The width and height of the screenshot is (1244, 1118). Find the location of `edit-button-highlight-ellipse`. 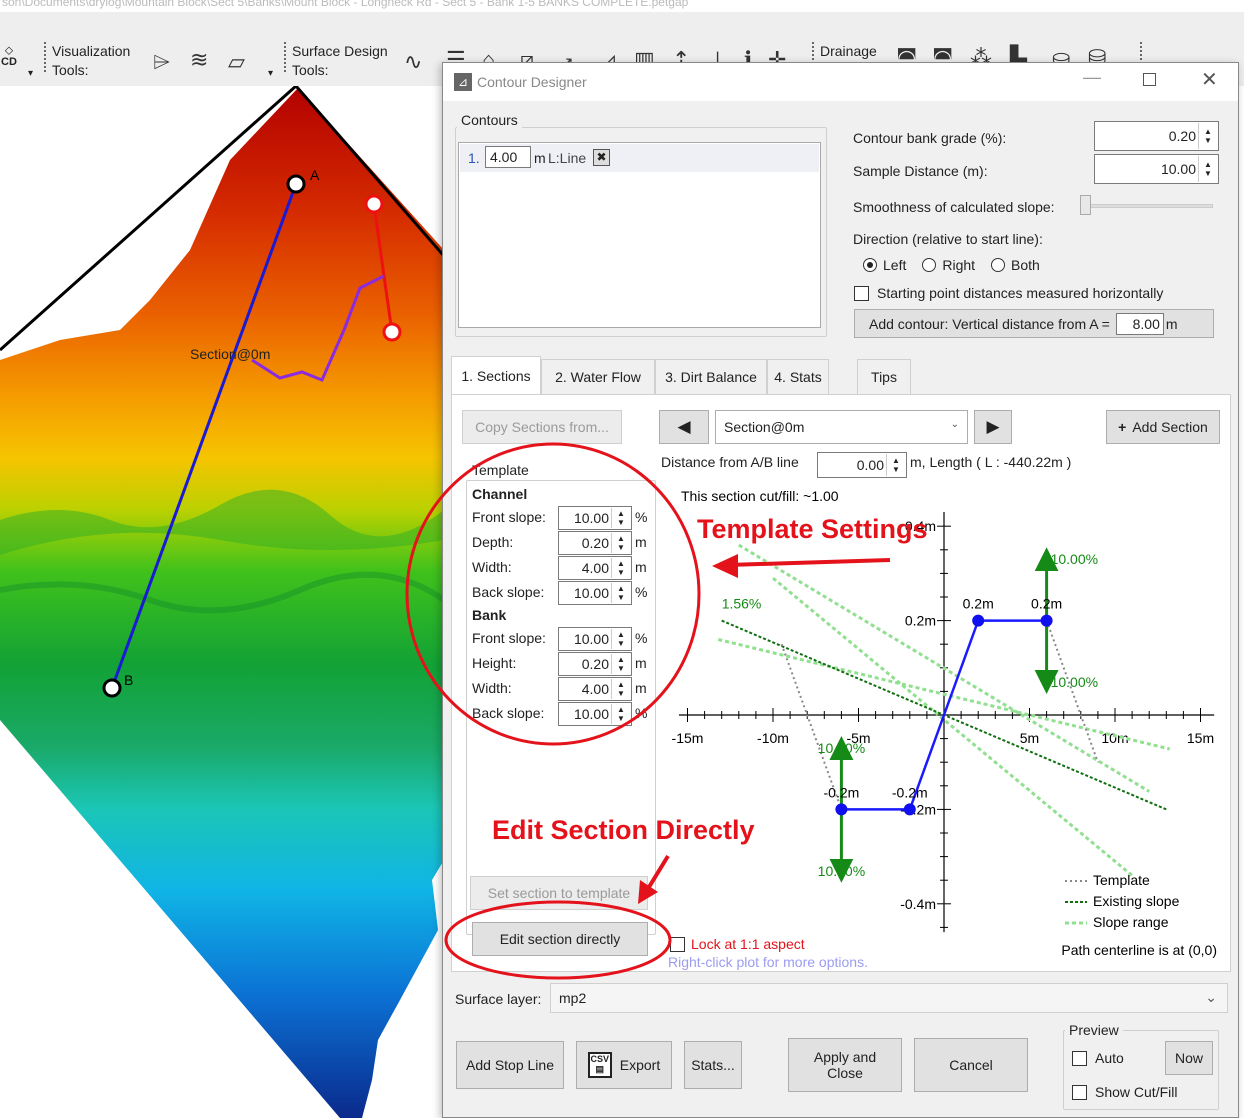

edit-button-highlight-ellipse is located at coordinates (558, 940).